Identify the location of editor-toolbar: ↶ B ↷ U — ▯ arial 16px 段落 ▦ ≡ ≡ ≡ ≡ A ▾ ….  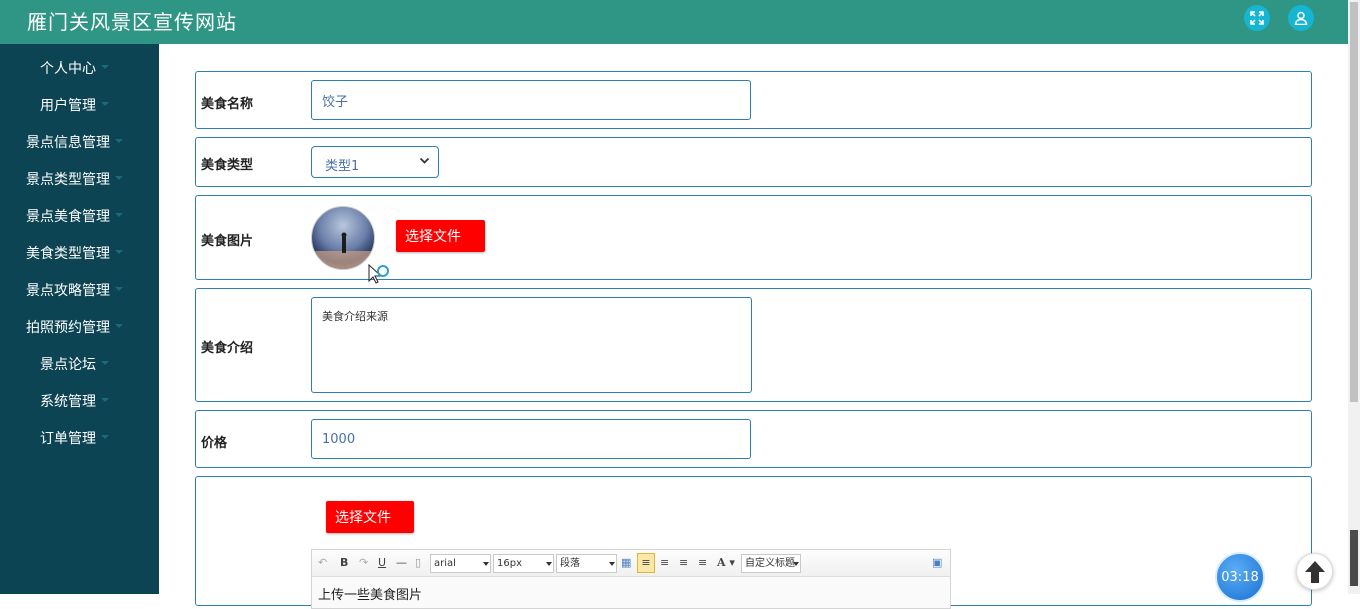
(631, 563).